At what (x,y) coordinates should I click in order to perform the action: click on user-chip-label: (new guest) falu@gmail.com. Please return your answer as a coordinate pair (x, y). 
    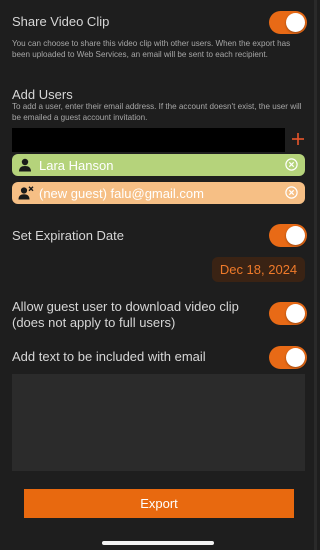
    Looking at the image, I should click on (121, 193).